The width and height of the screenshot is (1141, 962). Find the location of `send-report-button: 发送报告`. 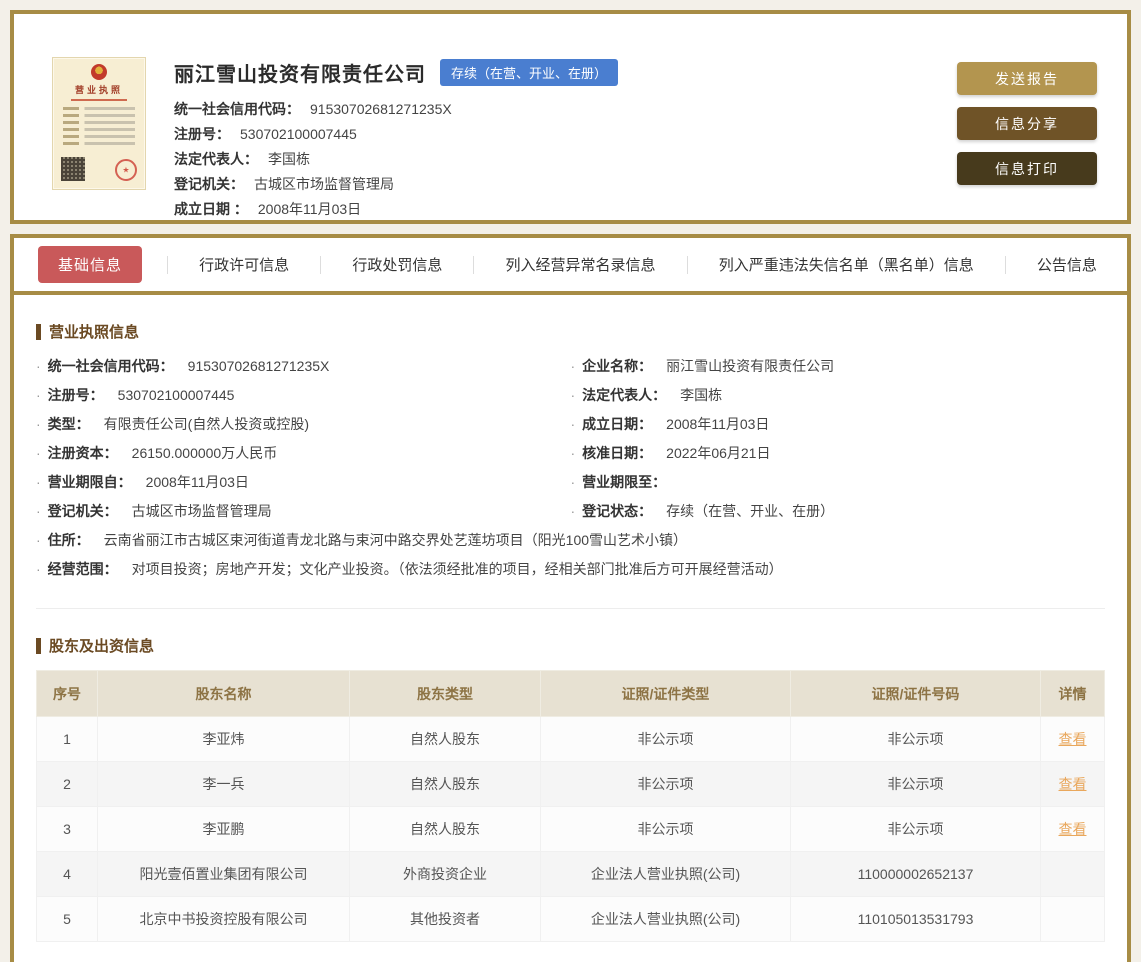

send-report-button: 发送报告 is located at coordinates (1027, 78).